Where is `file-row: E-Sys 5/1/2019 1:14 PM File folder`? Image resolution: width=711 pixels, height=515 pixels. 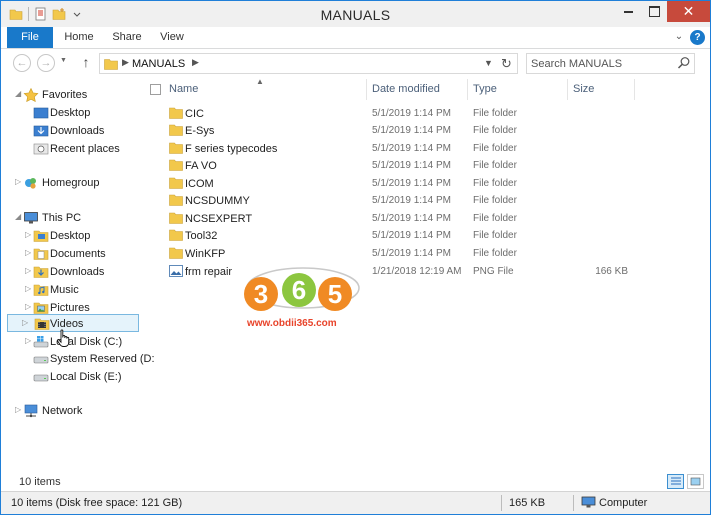 file-row: E-Sys 5/1/2019 1:14 PM File folder is located at coordinates (423, 130).